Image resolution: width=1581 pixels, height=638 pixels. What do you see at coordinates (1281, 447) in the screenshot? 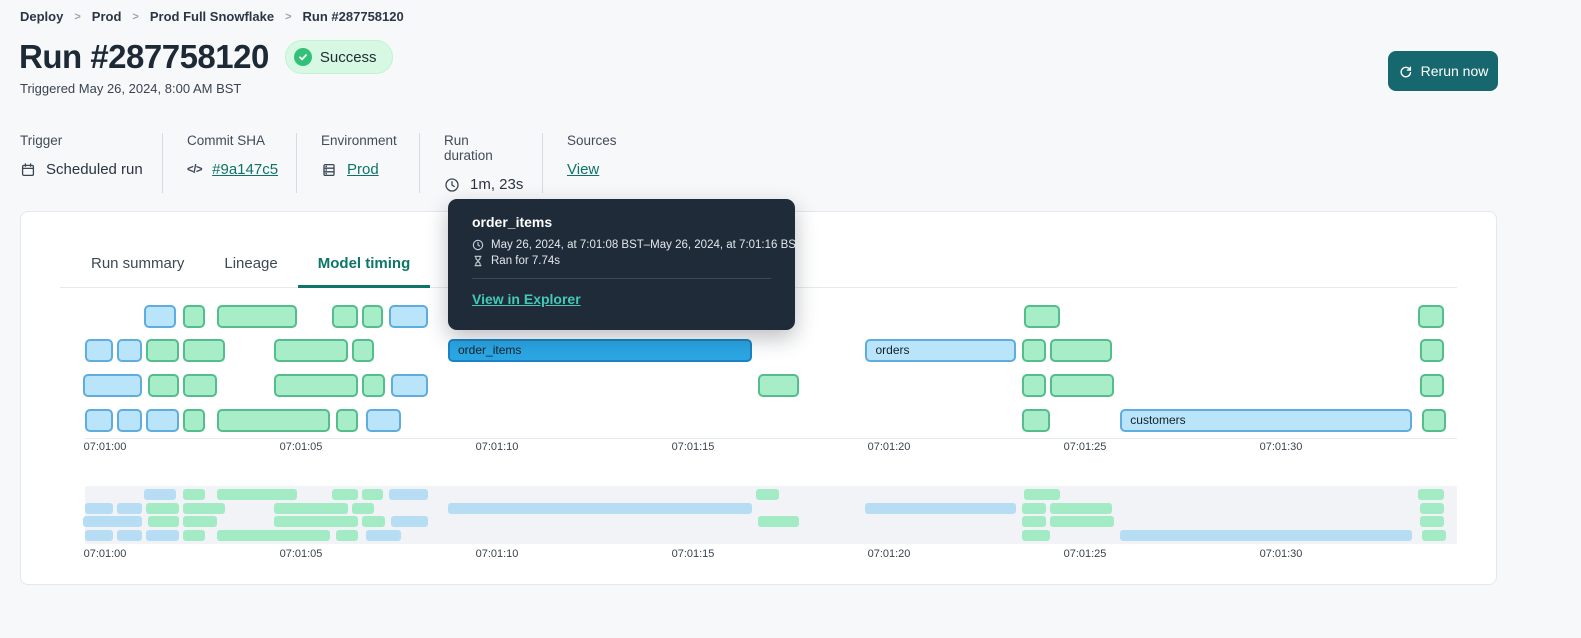
I see `x-axis-tick-label: 07:01:30` at bounding box center [1281, 447].